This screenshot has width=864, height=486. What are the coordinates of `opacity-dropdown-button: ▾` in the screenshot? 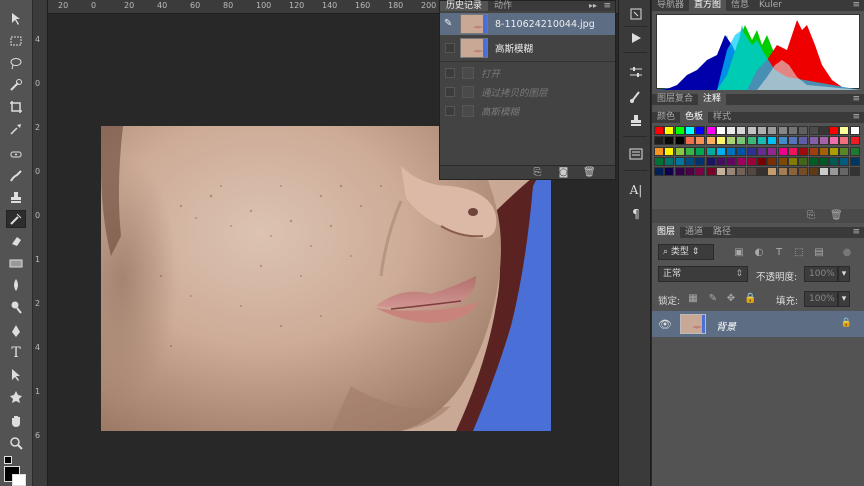 It's located at (844, 274).